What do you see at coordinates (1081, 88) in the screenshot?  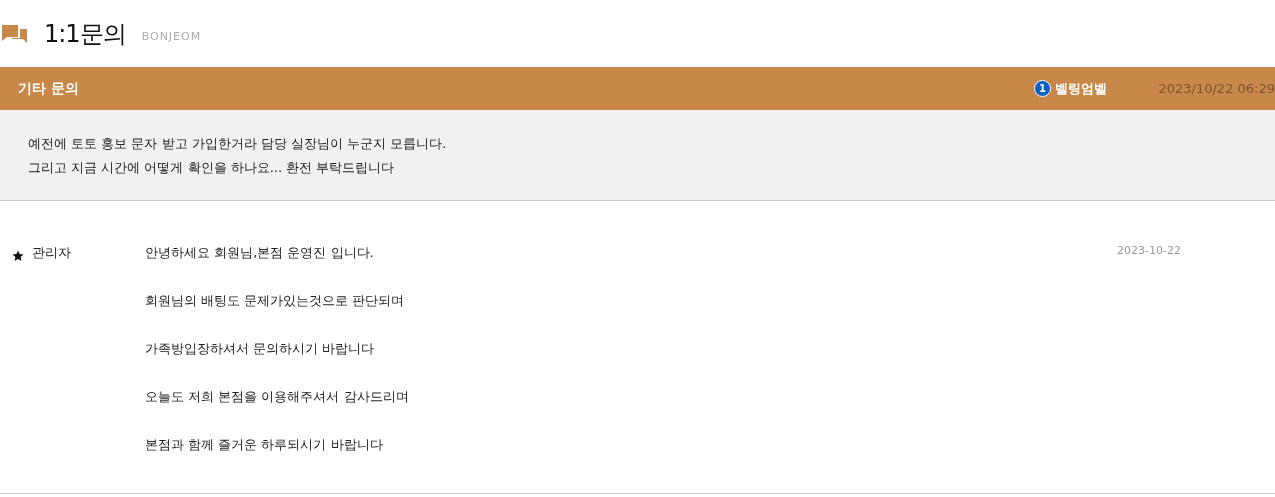 I see `user-name: 벨링엄벨` at bounding box center [1081, 88].